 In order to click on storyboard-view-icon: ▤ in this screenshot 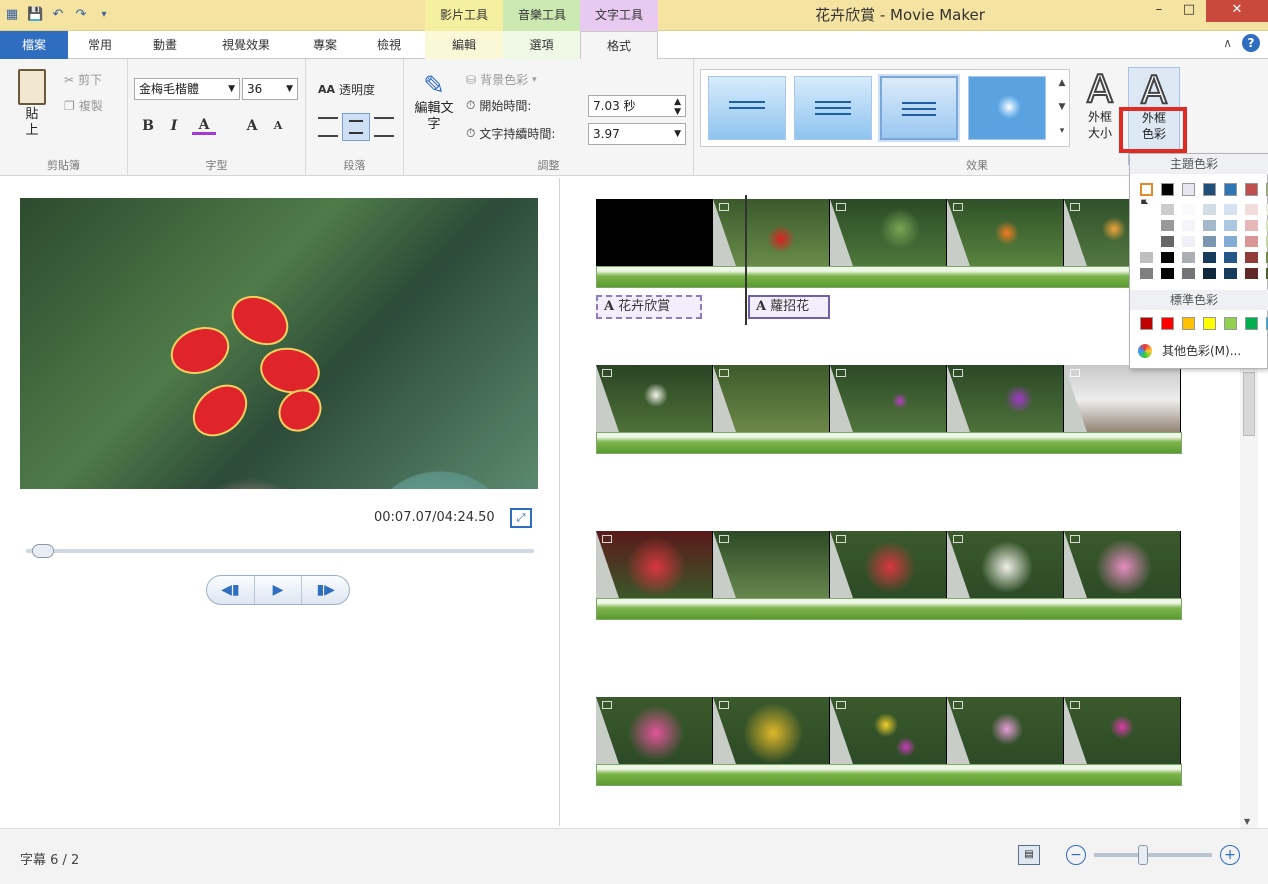, I will do `click(1029, 855)`.